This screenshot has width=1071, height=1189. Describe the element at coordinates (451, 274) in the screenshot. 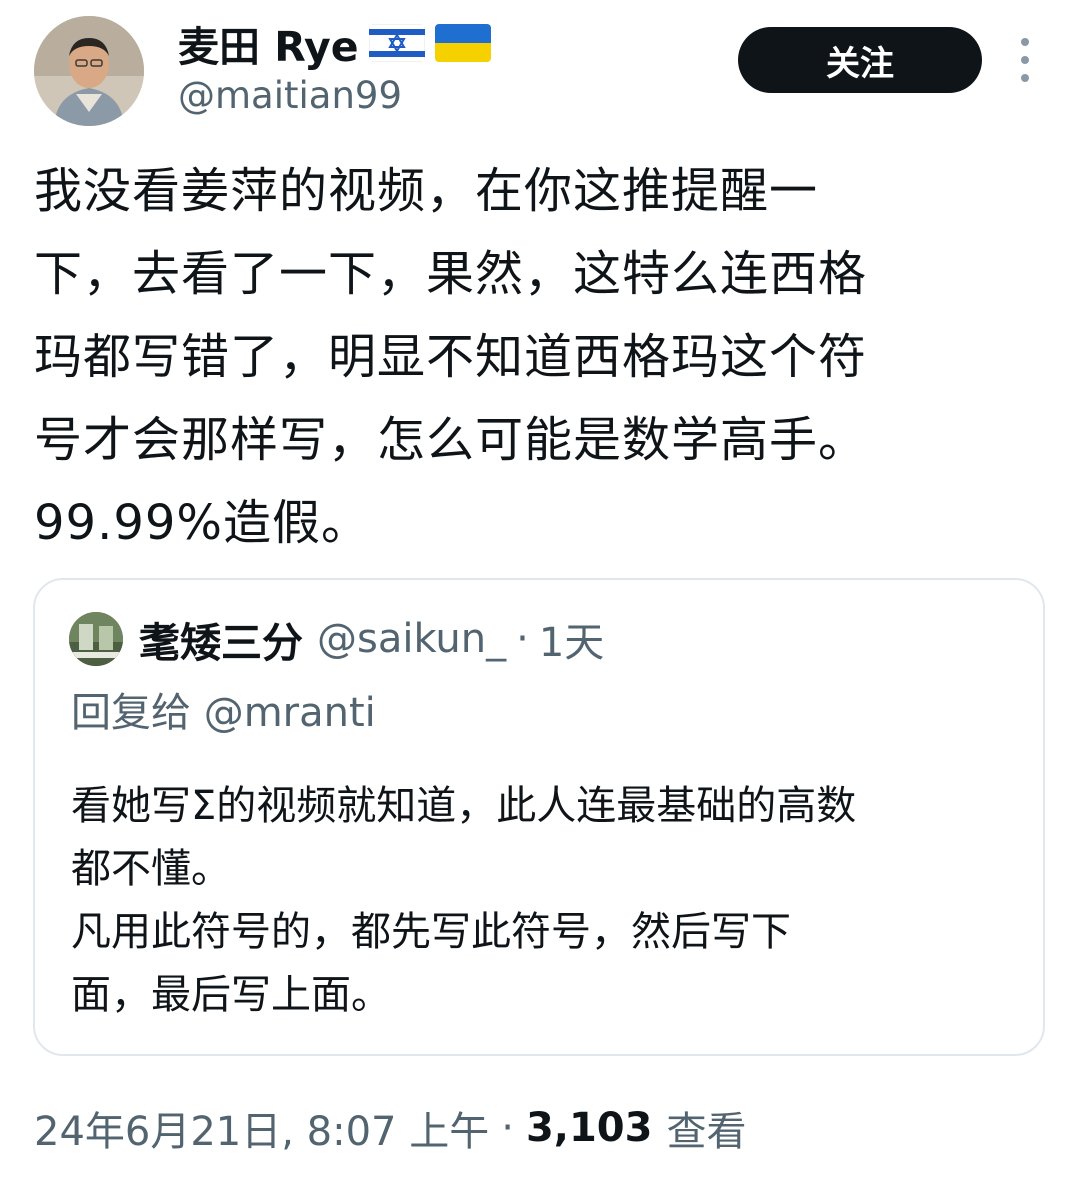

I see `tweet-text-line: 下，去看了一下，果然，这特么连西格` at that location.